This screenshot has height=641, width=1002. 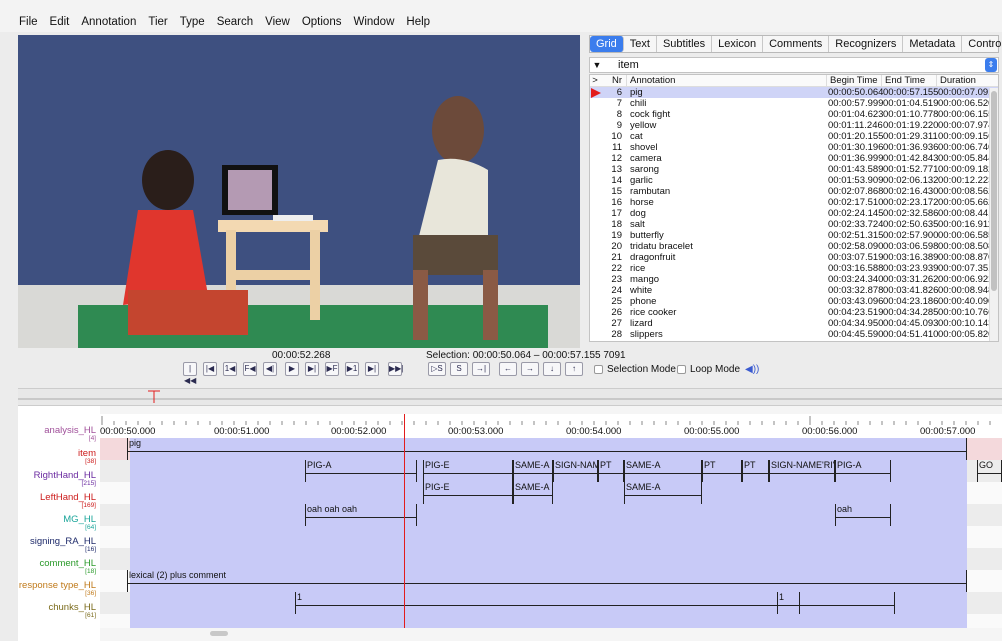 I want to click on grid-scrollbar, so click(x=993, y=214).